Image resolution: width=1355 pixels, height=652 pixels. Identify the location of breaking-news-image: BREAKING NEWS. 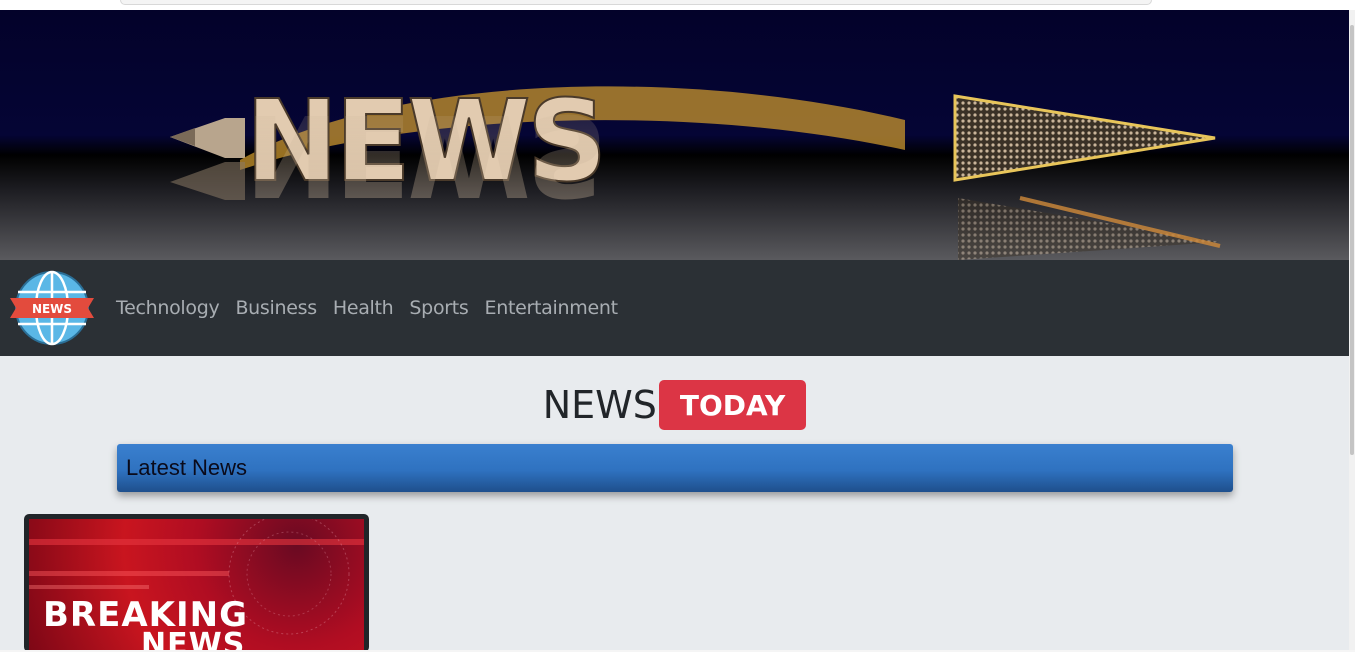
(196, 585).